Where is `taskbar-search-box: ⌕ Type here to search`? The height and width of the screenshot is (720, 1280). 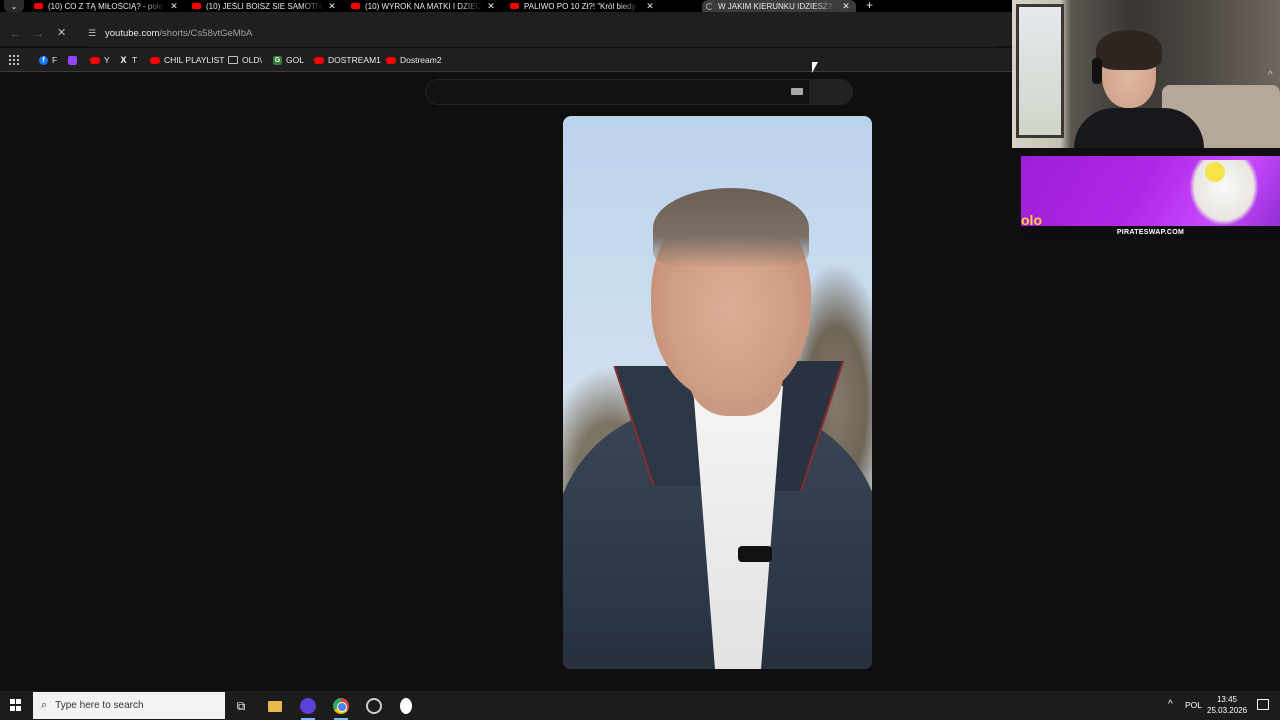 taskbar-search-box: ⌕ Type here to search is located at coordinates (129, 705).